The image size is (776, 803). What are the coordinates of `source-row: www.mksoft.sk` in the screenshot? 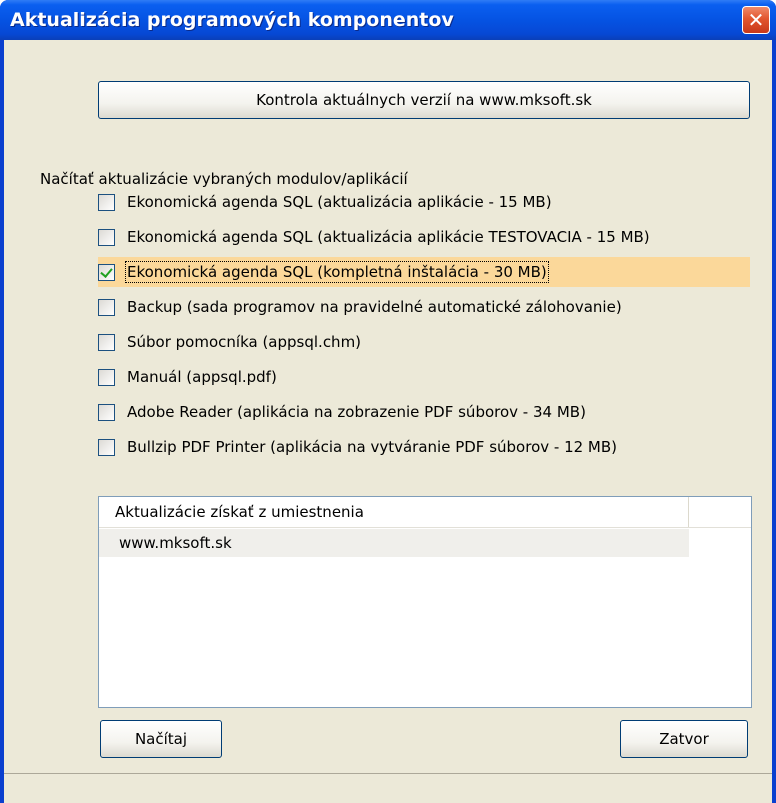 It's located at (394, 543).